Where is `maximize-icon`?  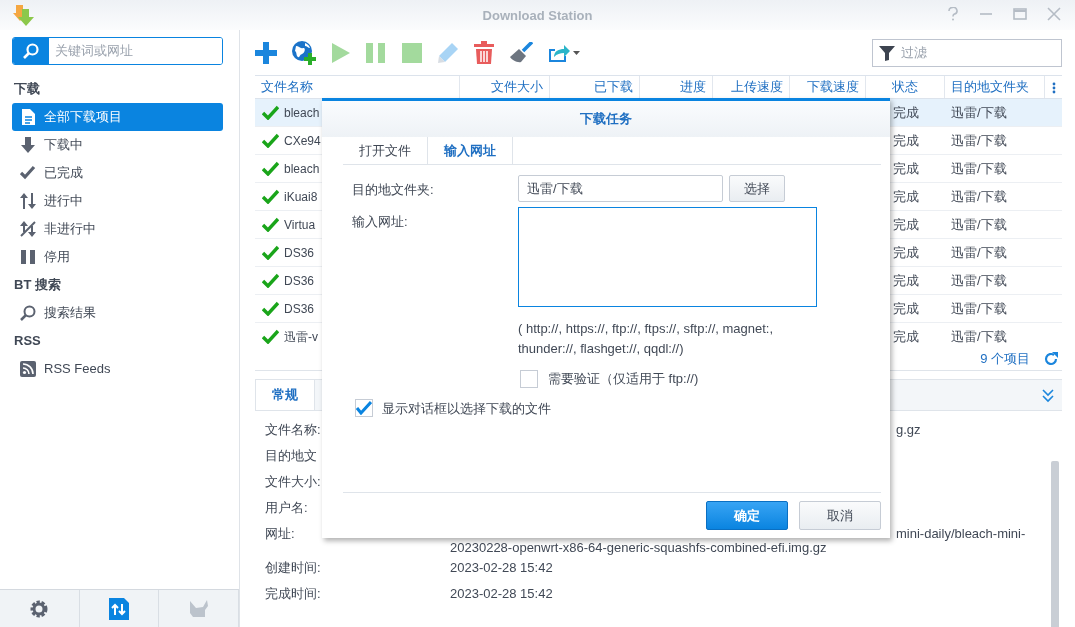 maximize-icon is located at coordinates (1020, 14).